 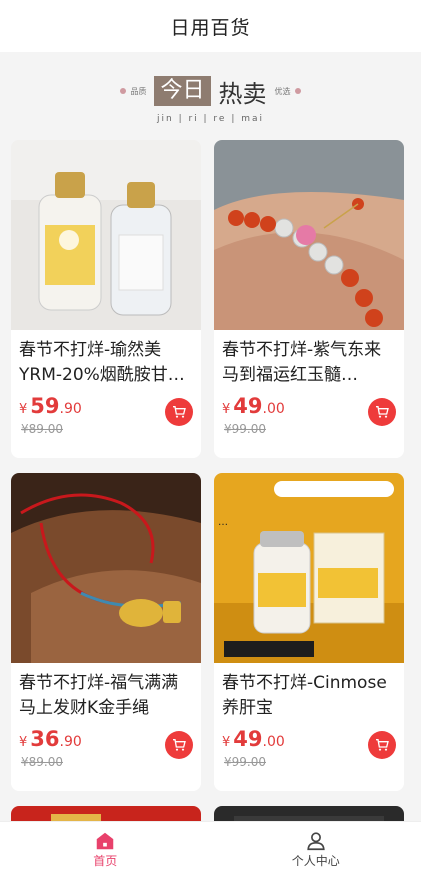 What do you see at coordinates (282, 91) in the screenshot?
I see `right-tag: 优选` at bounding box center [282, 91].